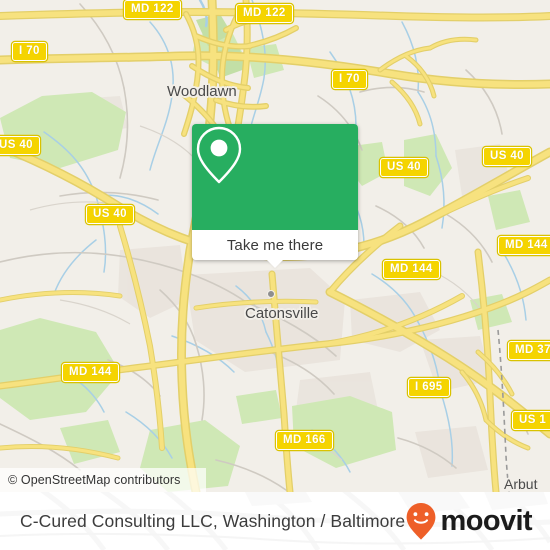 The width and height of the screenshot is (550, 550). Describe the element at coordinates (529, 350) in the screenshot. I see `route-shield: MD 372` at that location.